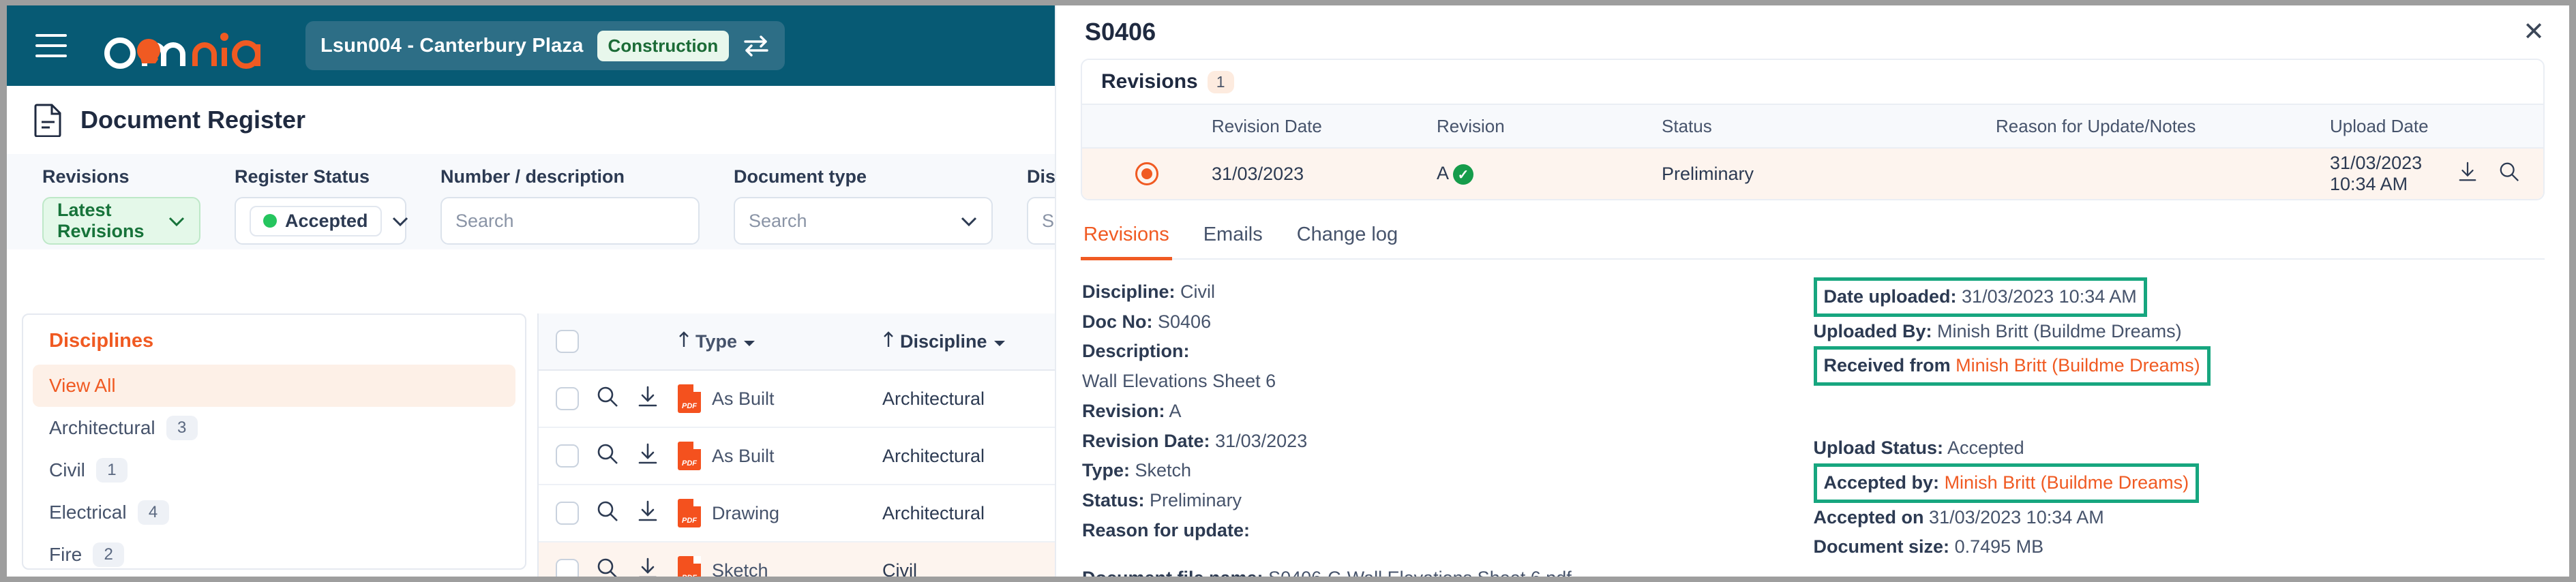  What do you see at coordinates (270, 221) in the screenshot?
I see `status-dot-icon` at bounding box center [270, 221].